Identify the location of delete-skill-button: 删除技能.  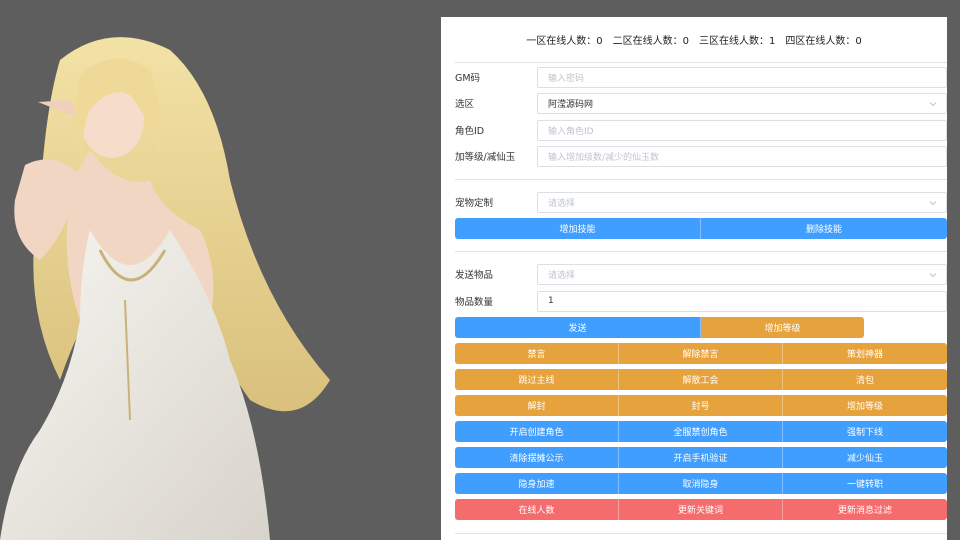
(824, 228).